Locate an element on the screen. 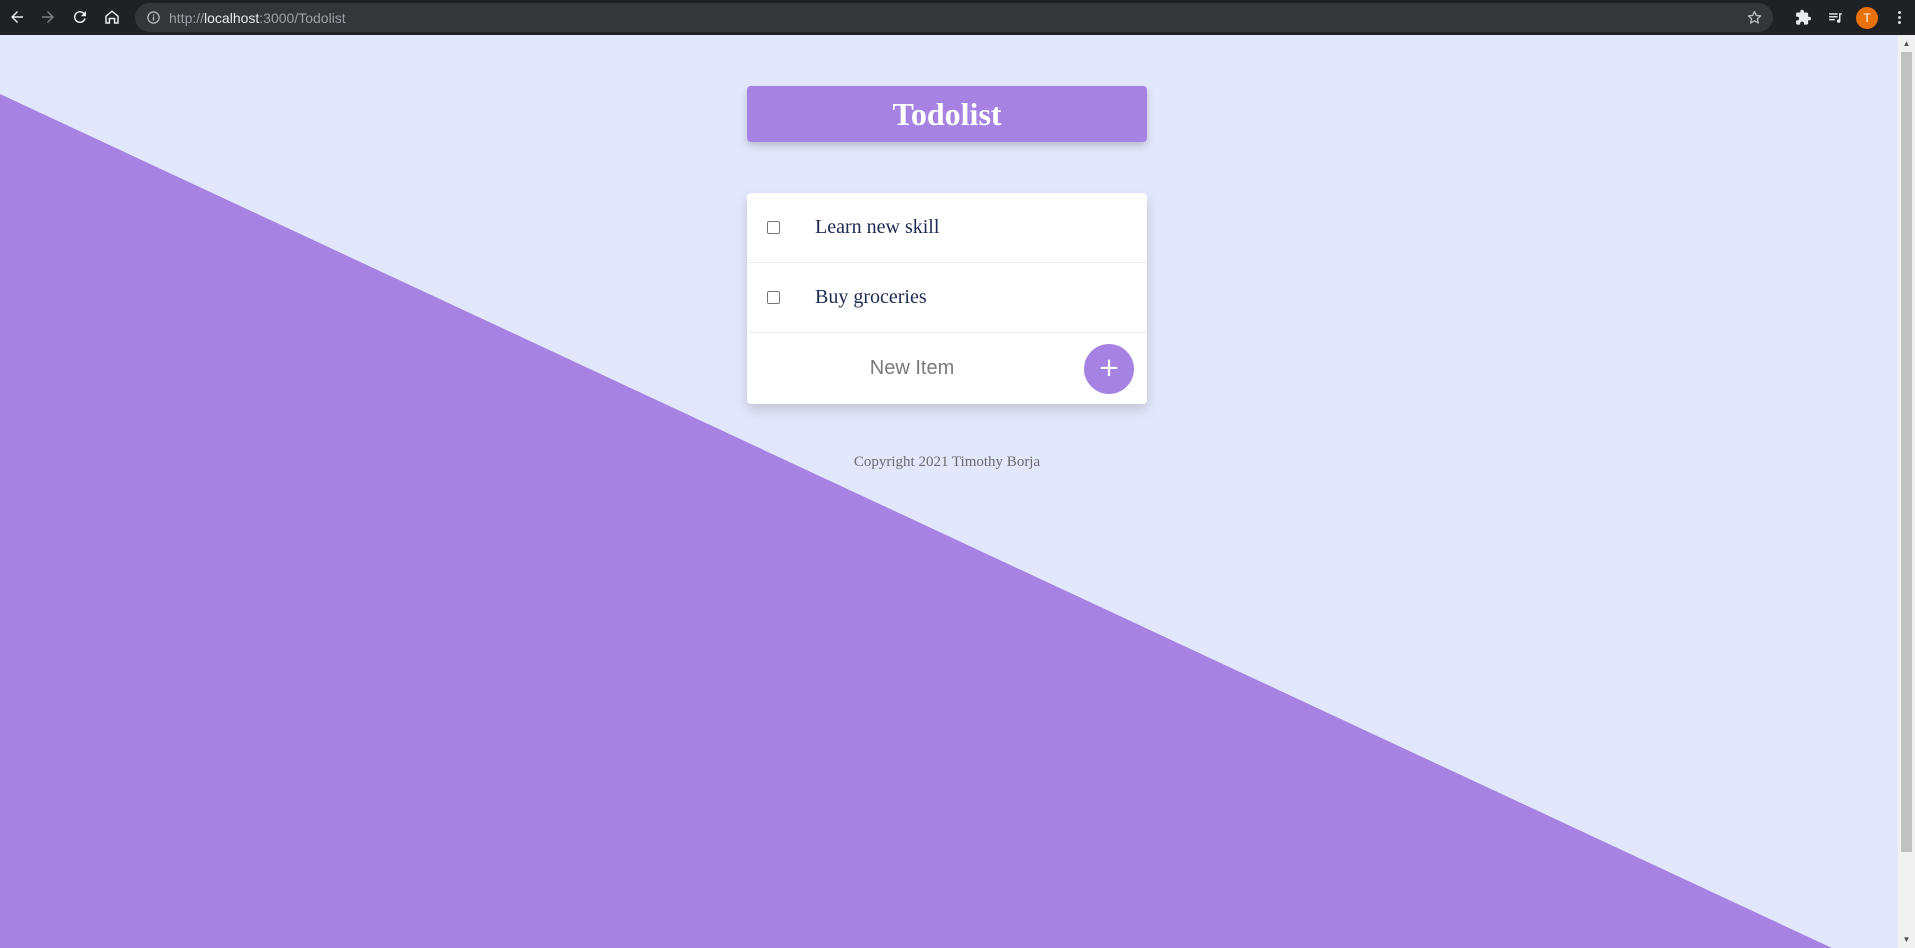  scroll-down-arrow-icon: ▼ is located at coordinates (1906, 939).